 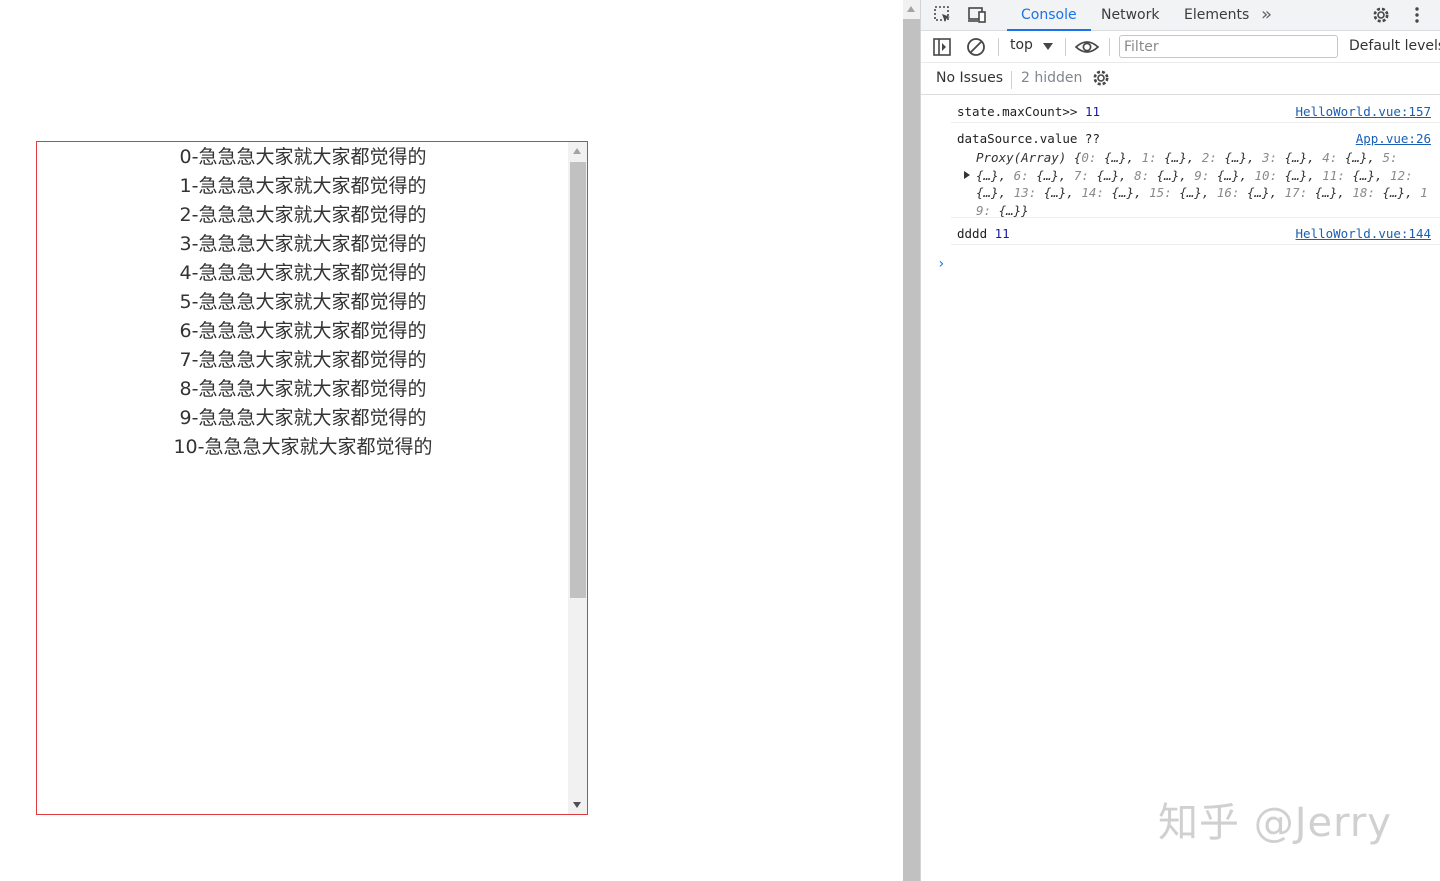 What do you see at coordinates (1216, 15) in the screenshot?
I see `tab-elements: Elements` at bounding box center [1216, 15].